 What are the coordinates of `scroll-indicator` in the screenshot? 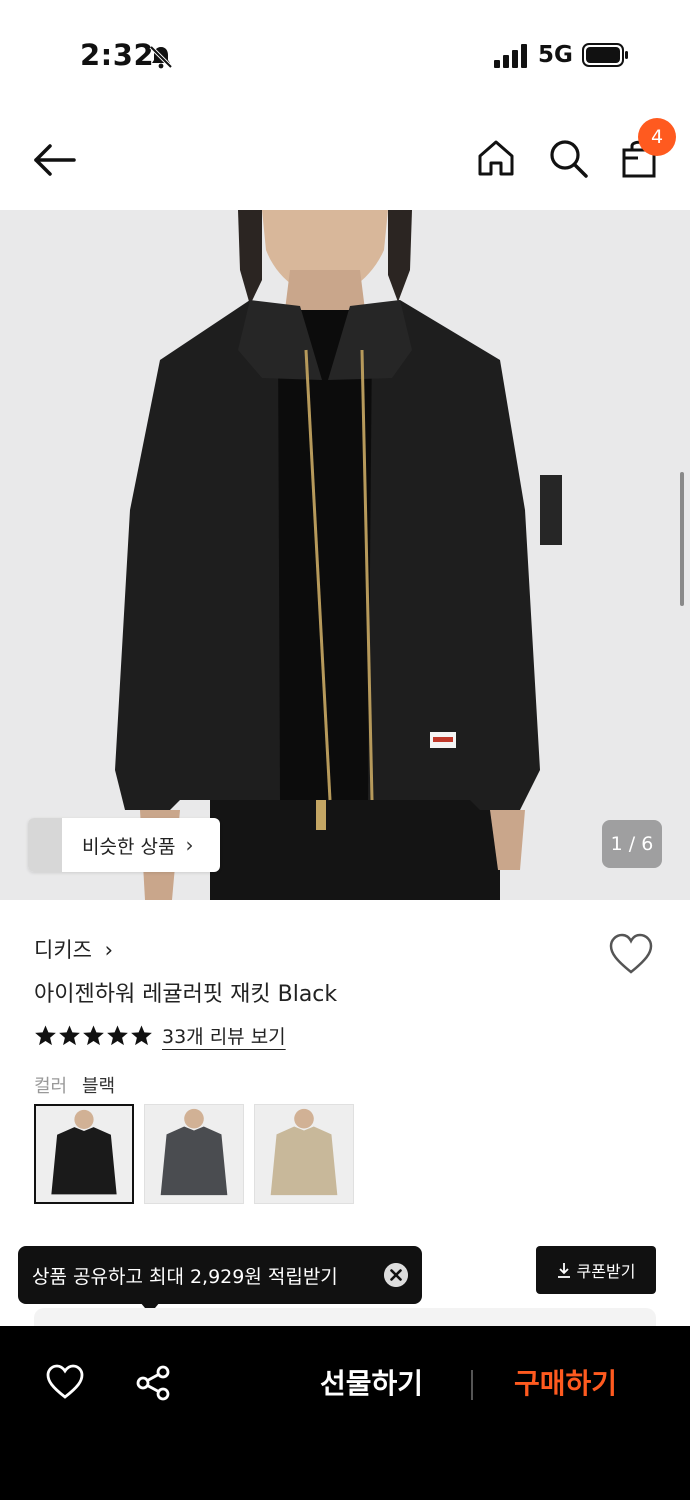 It's located at (682, 539).